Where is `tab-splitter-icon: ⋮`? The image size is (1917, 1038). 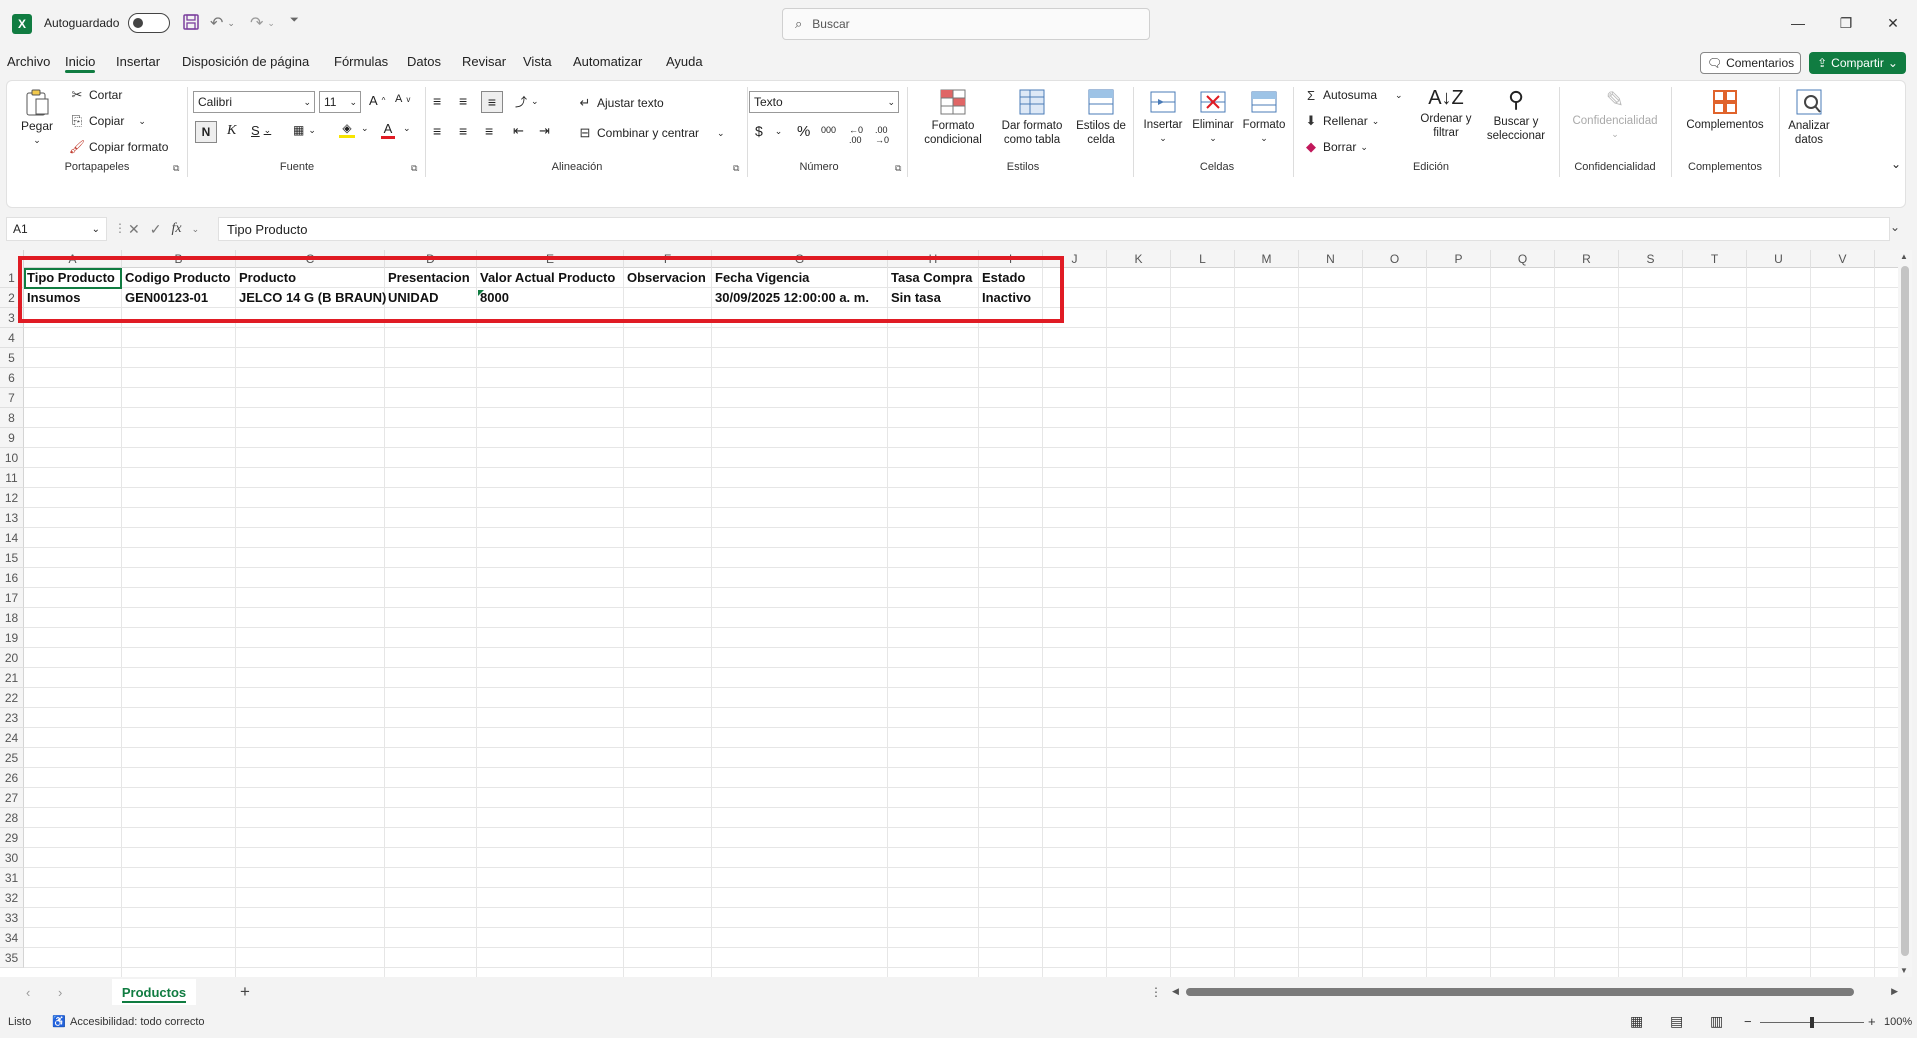 tab-splitter-icon: ⋮ is located at coordinates (1156, 992).